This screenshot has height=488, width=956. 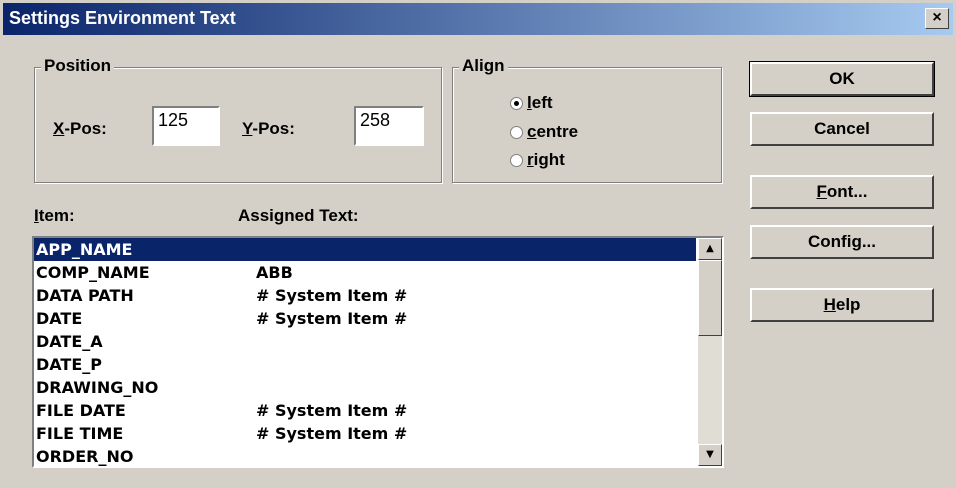 I want to click on scroll-up-button: ▲, so click(x=710, y=249).